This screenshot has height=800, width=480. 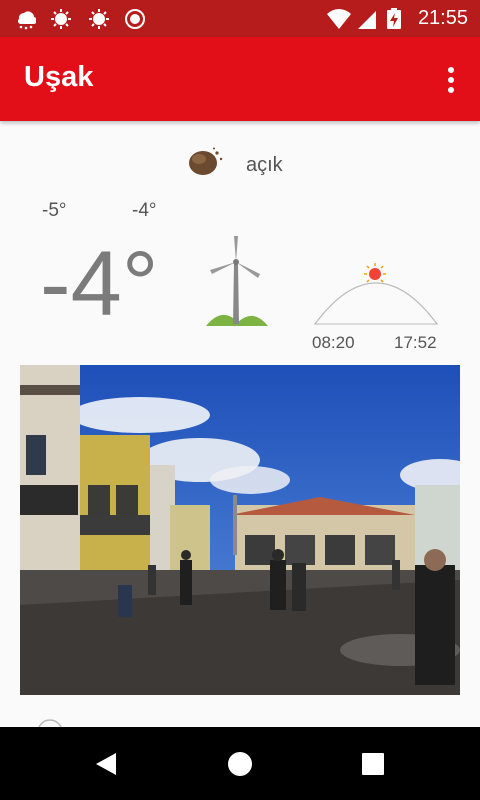 I want to click on record-icon, so click(x=135, y=19).